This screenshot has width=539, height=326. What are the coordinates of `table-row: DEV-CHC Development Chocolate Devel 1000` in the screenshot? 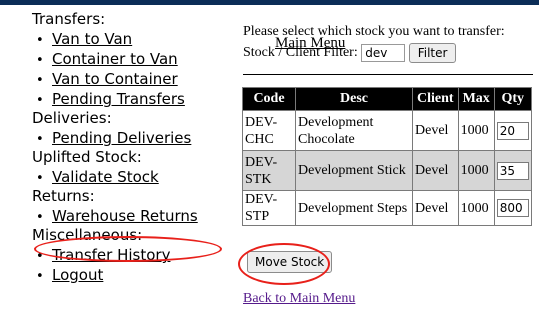 It's located at (387, 130).